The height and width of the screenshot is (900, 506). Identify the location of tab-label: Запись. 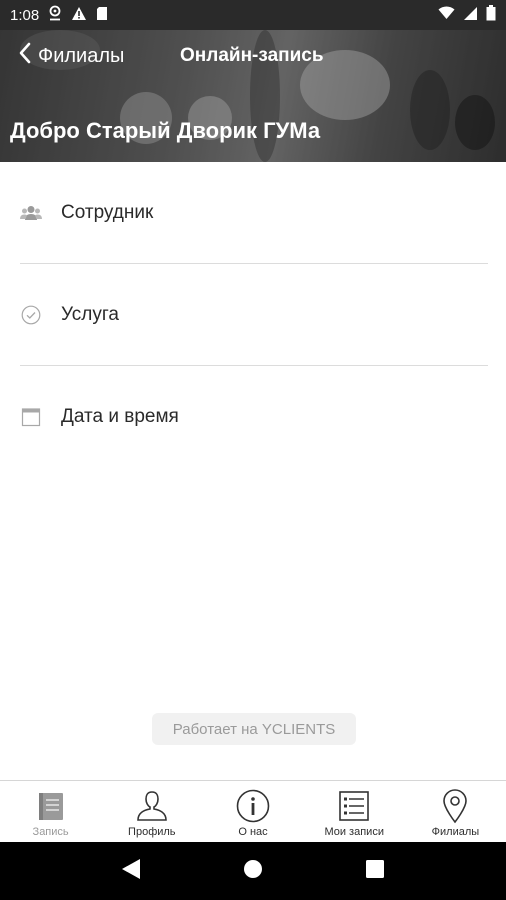
(50, 832).